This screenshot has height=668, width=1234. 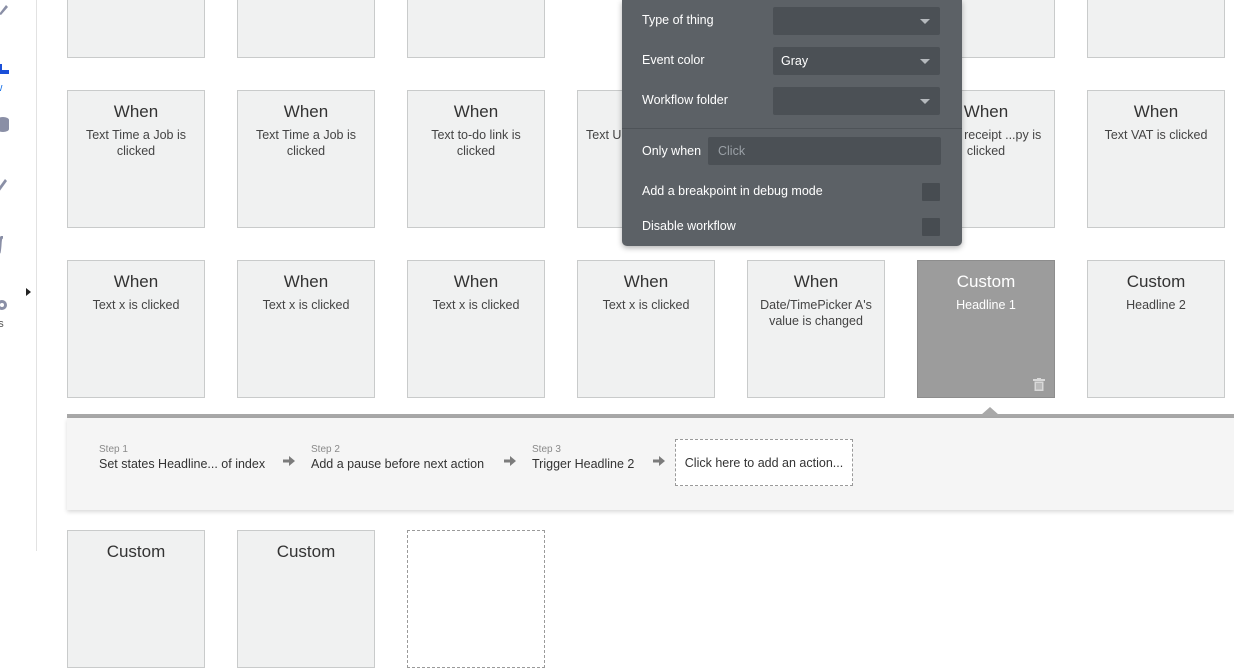 I want to click on disable-workflow-label: Disable workflow, so click(x=689, y=226).